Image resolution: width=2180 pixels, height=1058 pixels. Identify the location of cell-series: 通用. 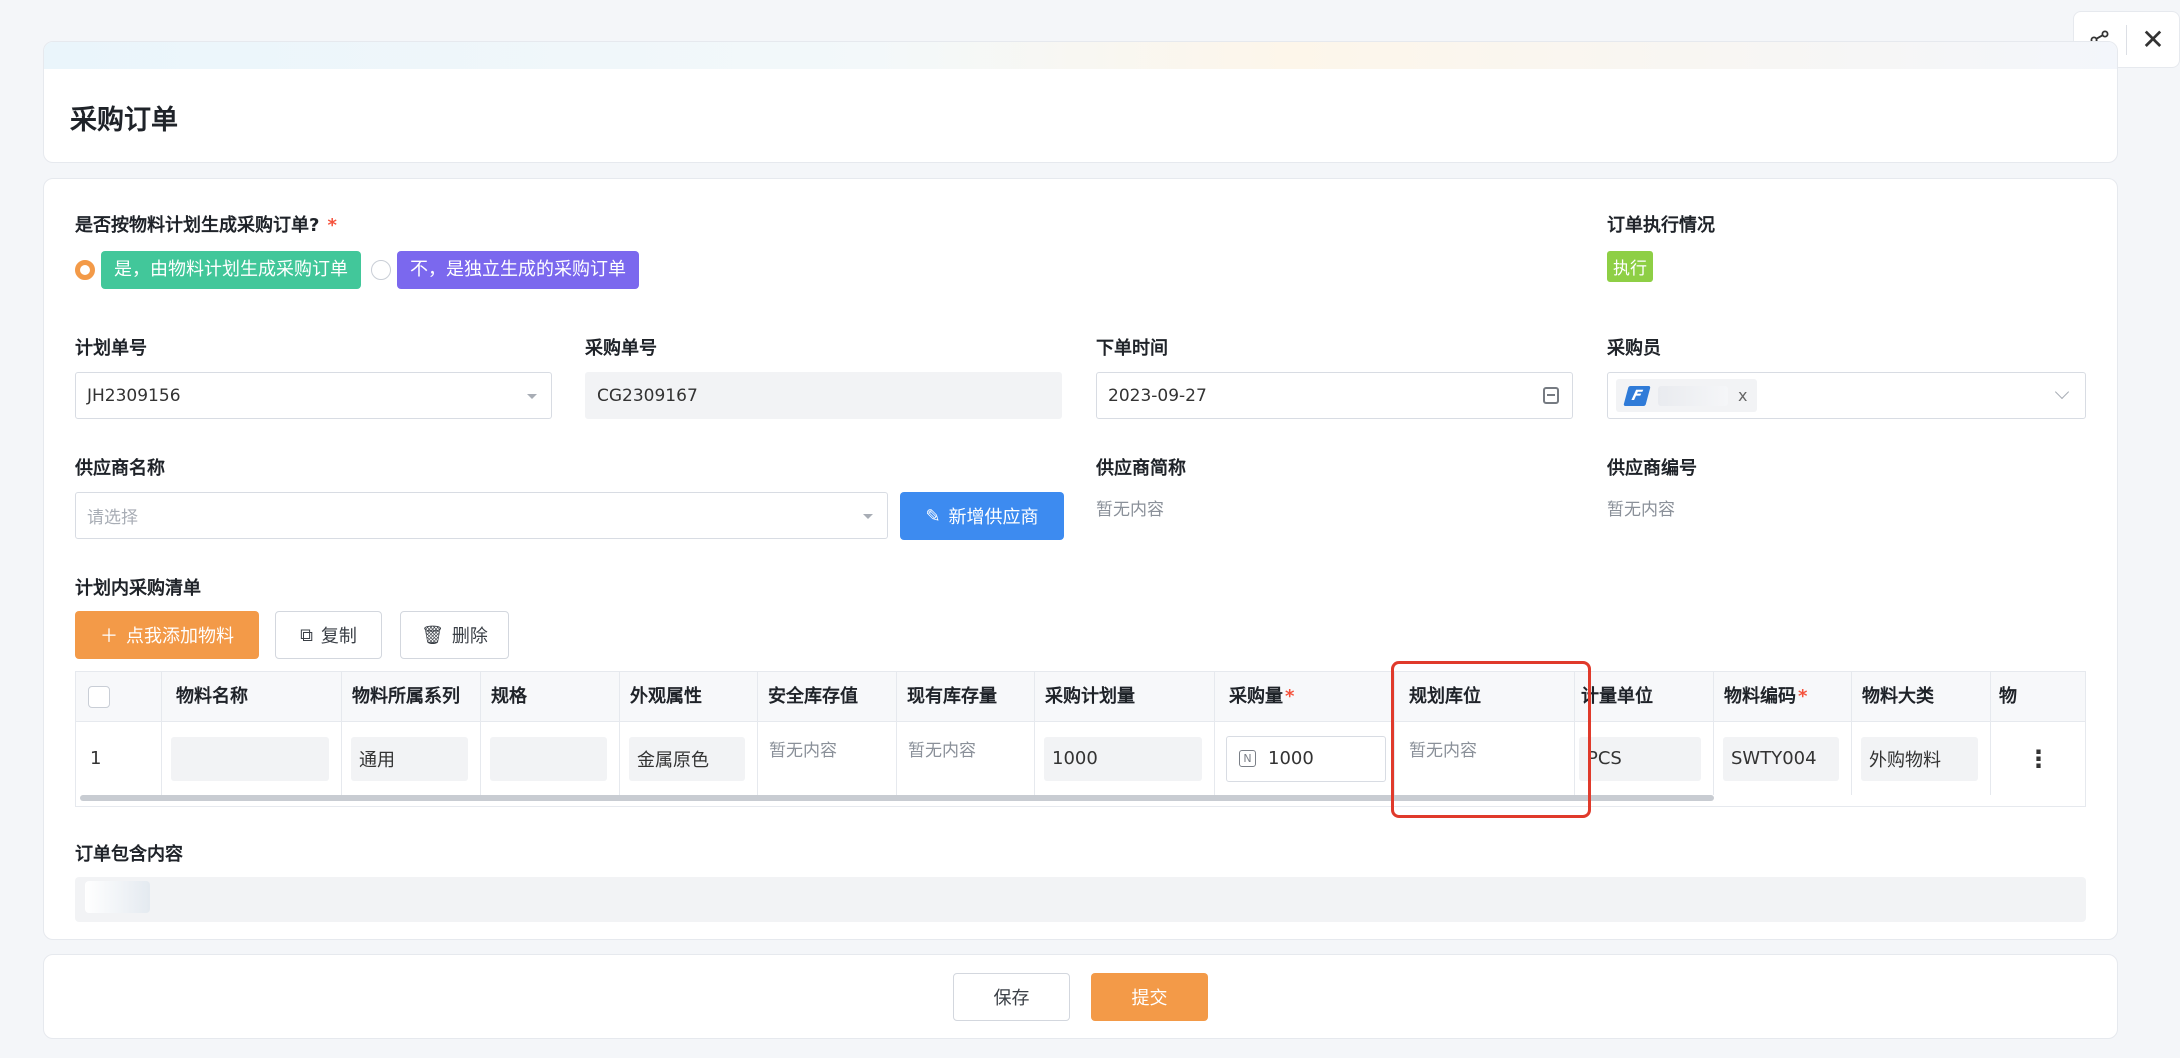
(411, 758).